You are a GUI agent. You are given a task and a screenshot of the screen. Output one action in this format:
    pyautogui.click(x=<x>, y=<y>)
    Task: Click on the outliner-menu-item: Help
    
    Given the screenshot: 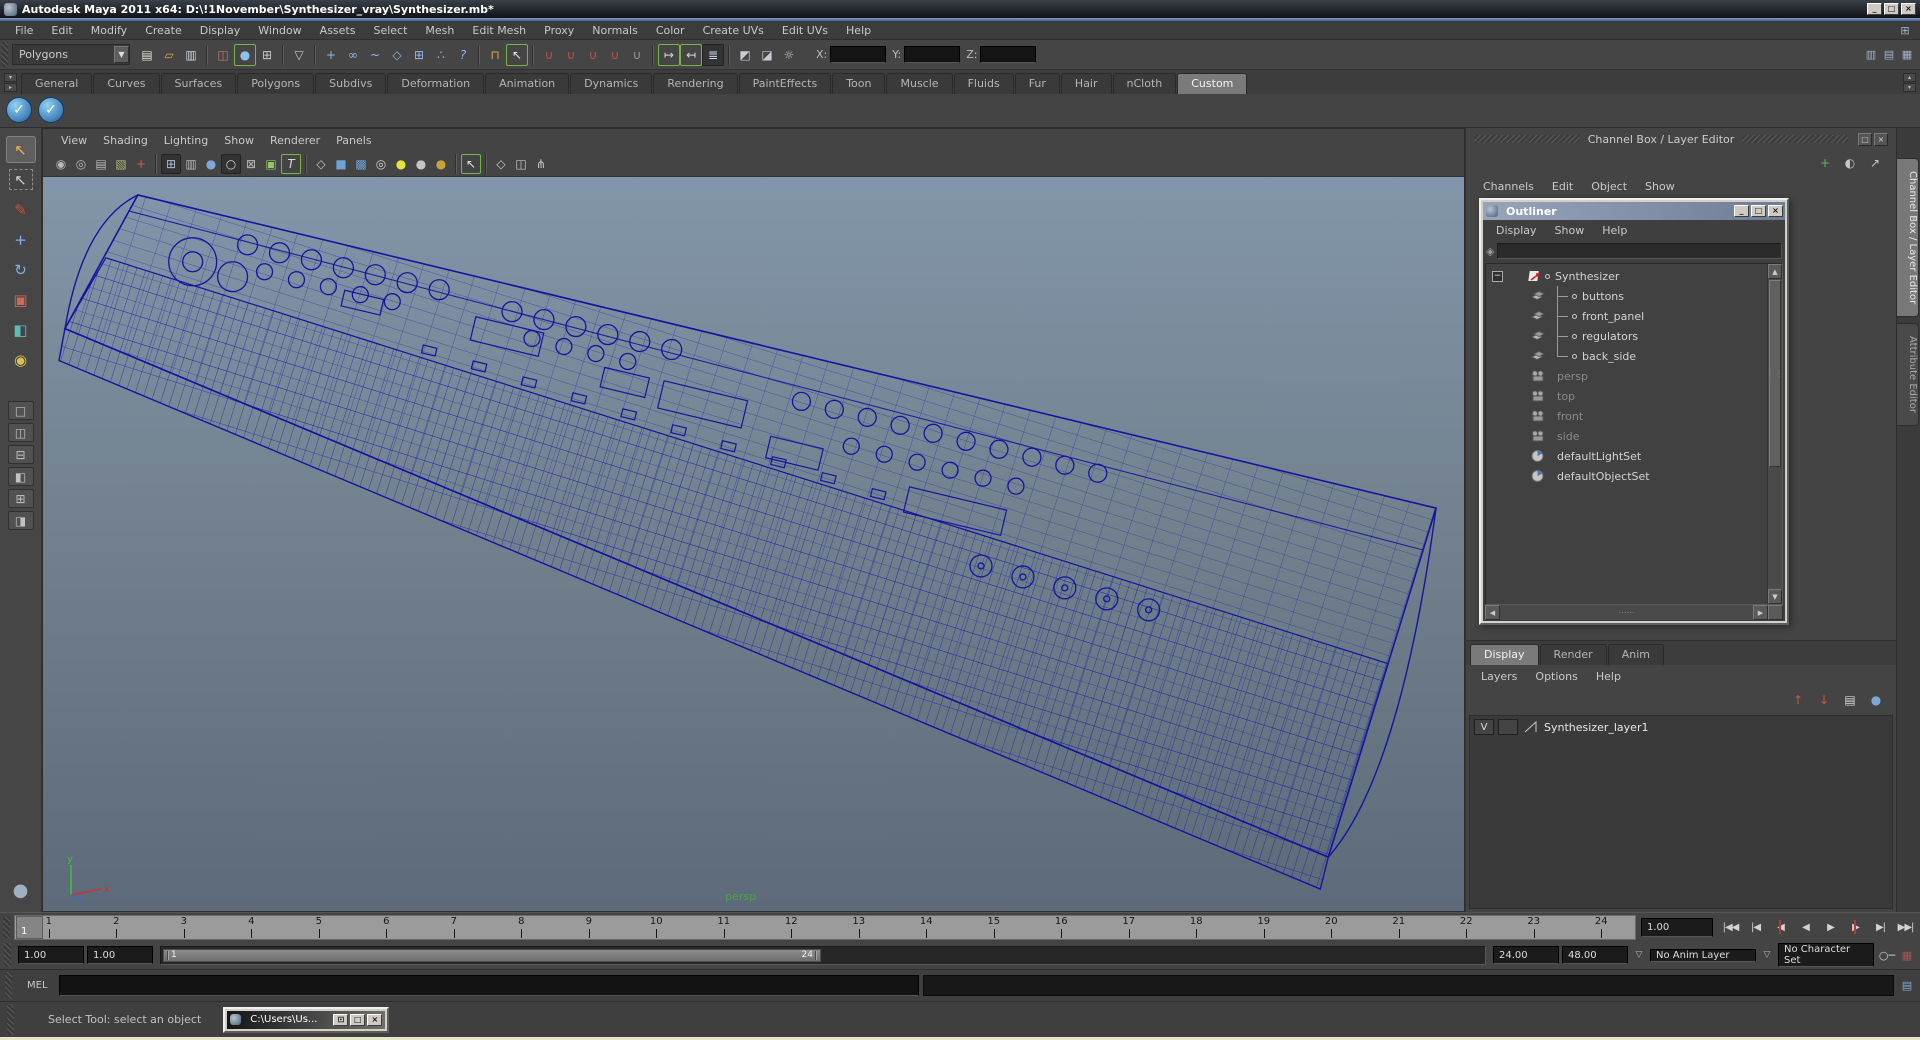 What is the action you would take?
    pyautogui.click(x=1614, y=230)
    